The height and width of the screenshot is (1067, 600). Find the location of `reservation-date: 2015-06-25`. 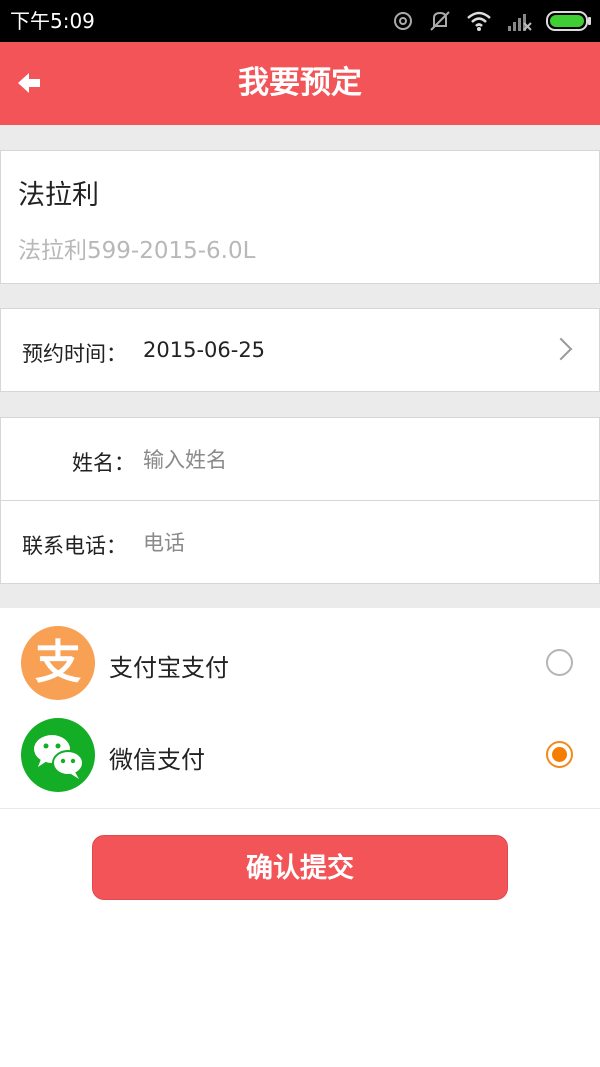

reservation-date: 2015-06-25 is located at coordinates (204, 350).